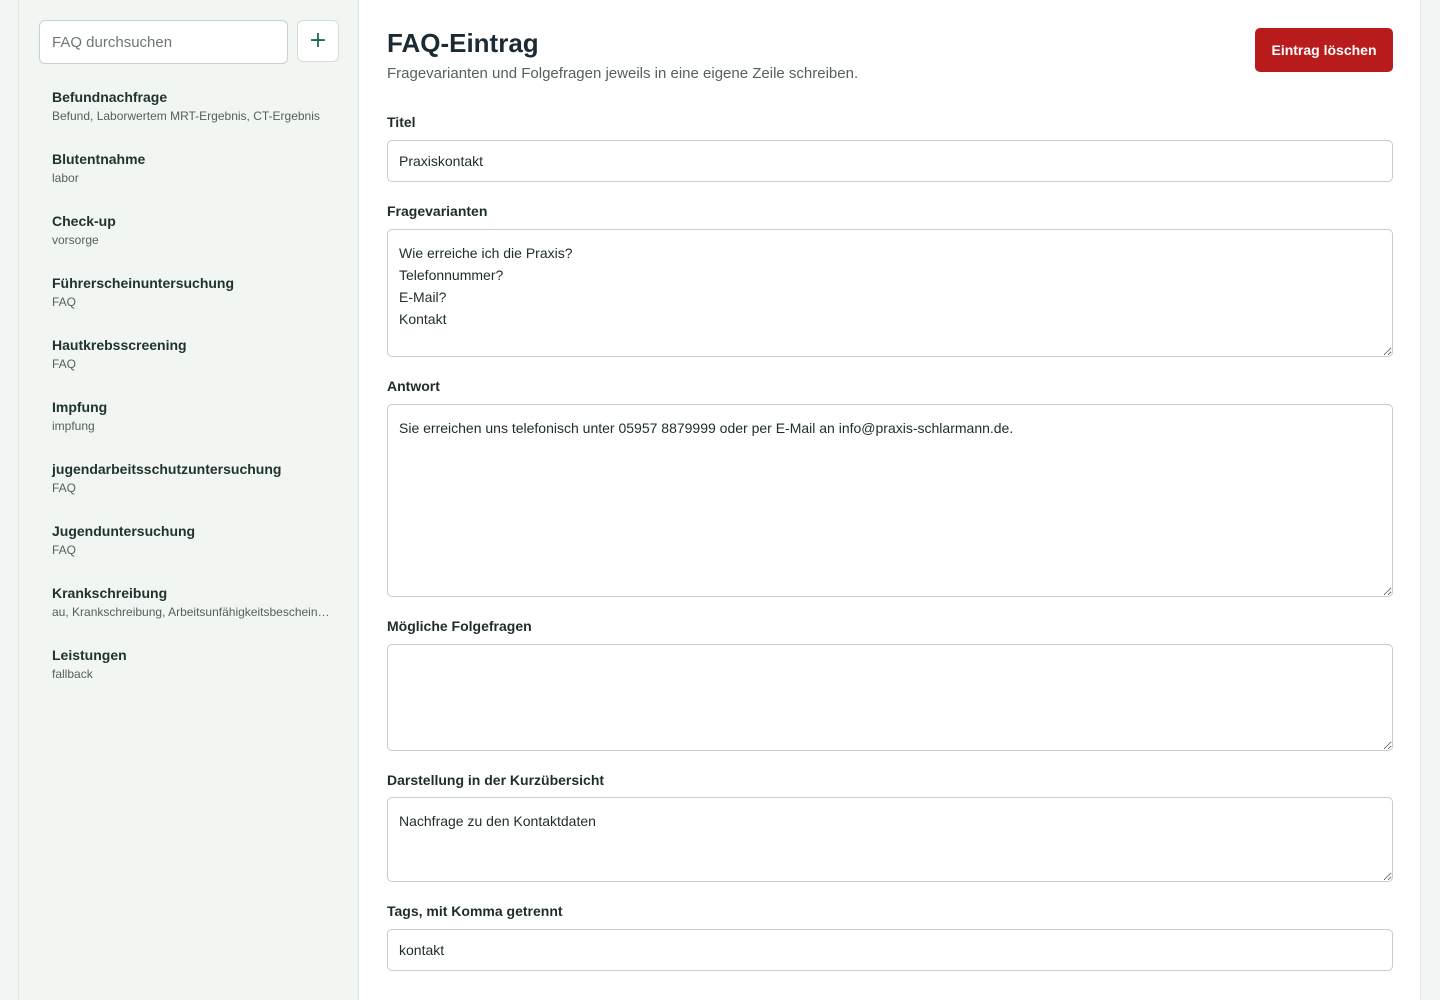 This screenshot has height=1000, width=1440. What do you see at coordinates (75, 240) in the screenshot?
I see `faq-item-tags: vorsorge` at bounding box center [75, 240].